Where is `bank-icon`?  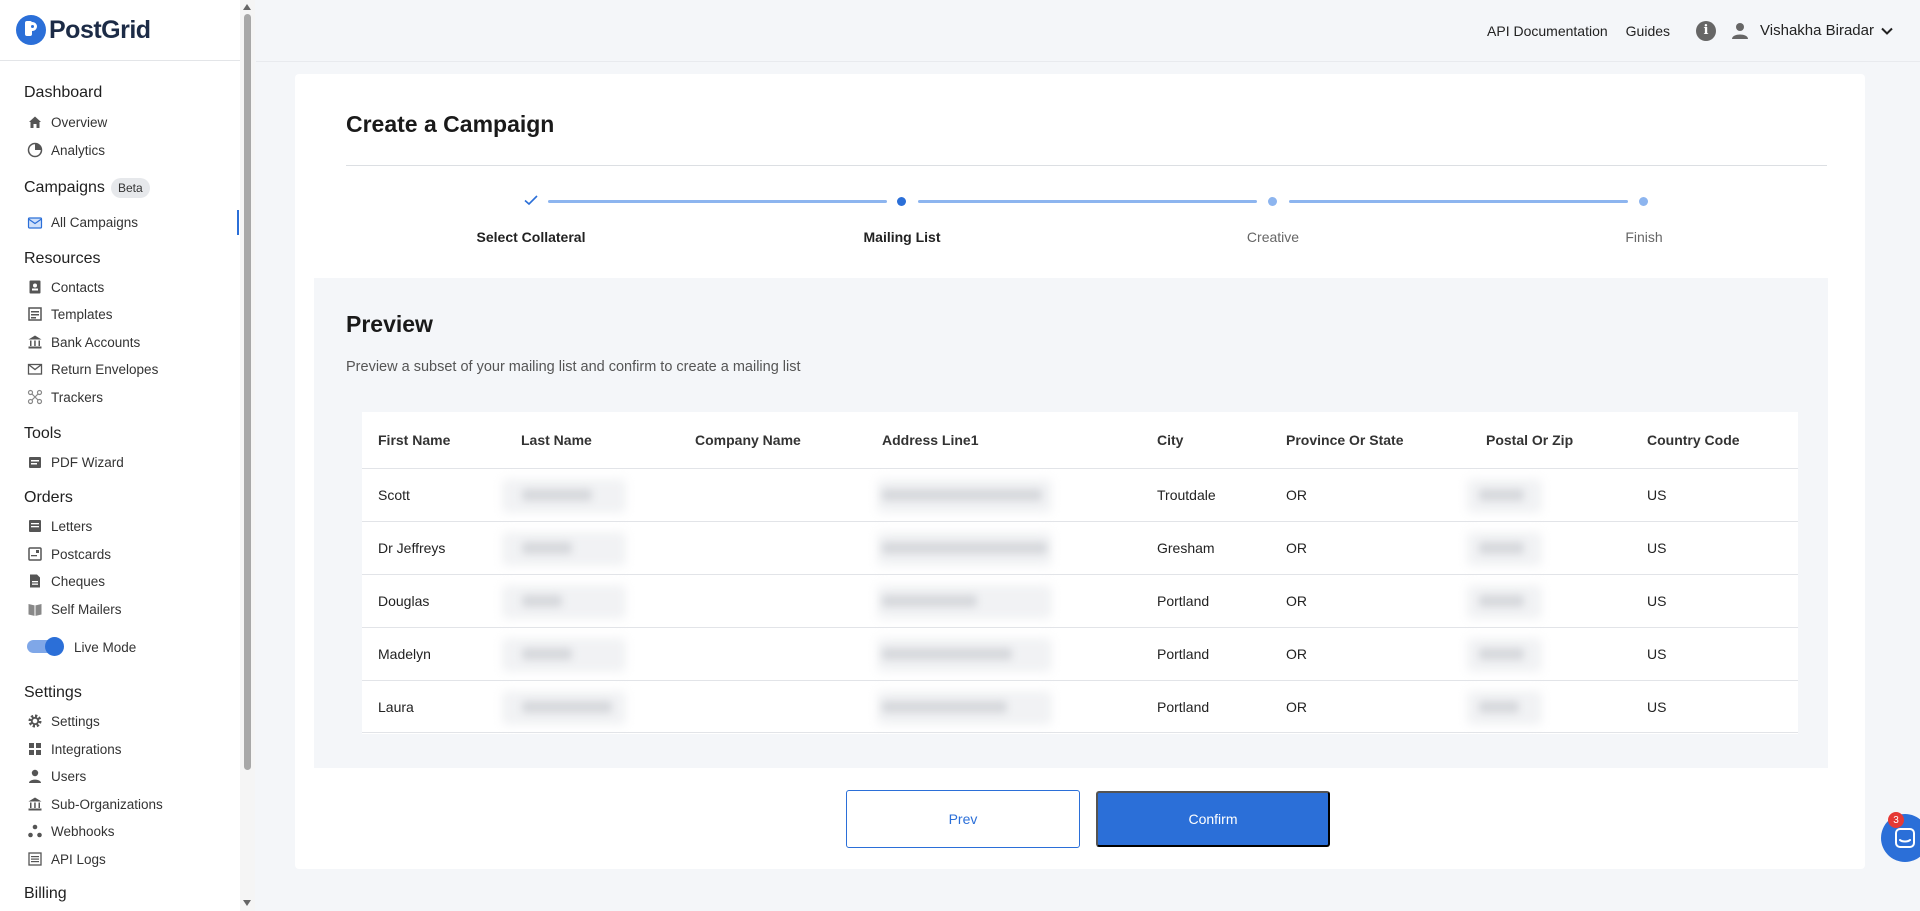
bank-icon is located at coordinates (35, 342).